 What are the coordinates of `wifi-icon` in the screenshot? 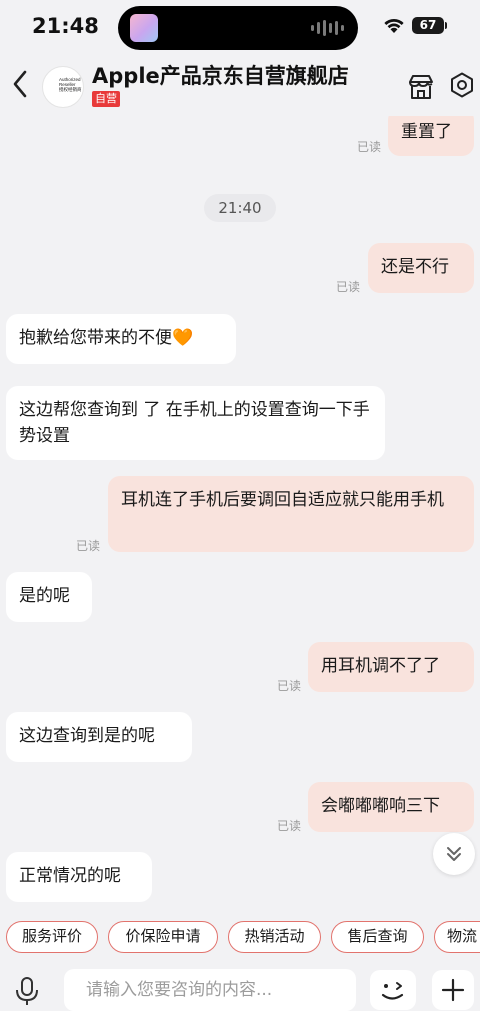 It's located at (394, 25).